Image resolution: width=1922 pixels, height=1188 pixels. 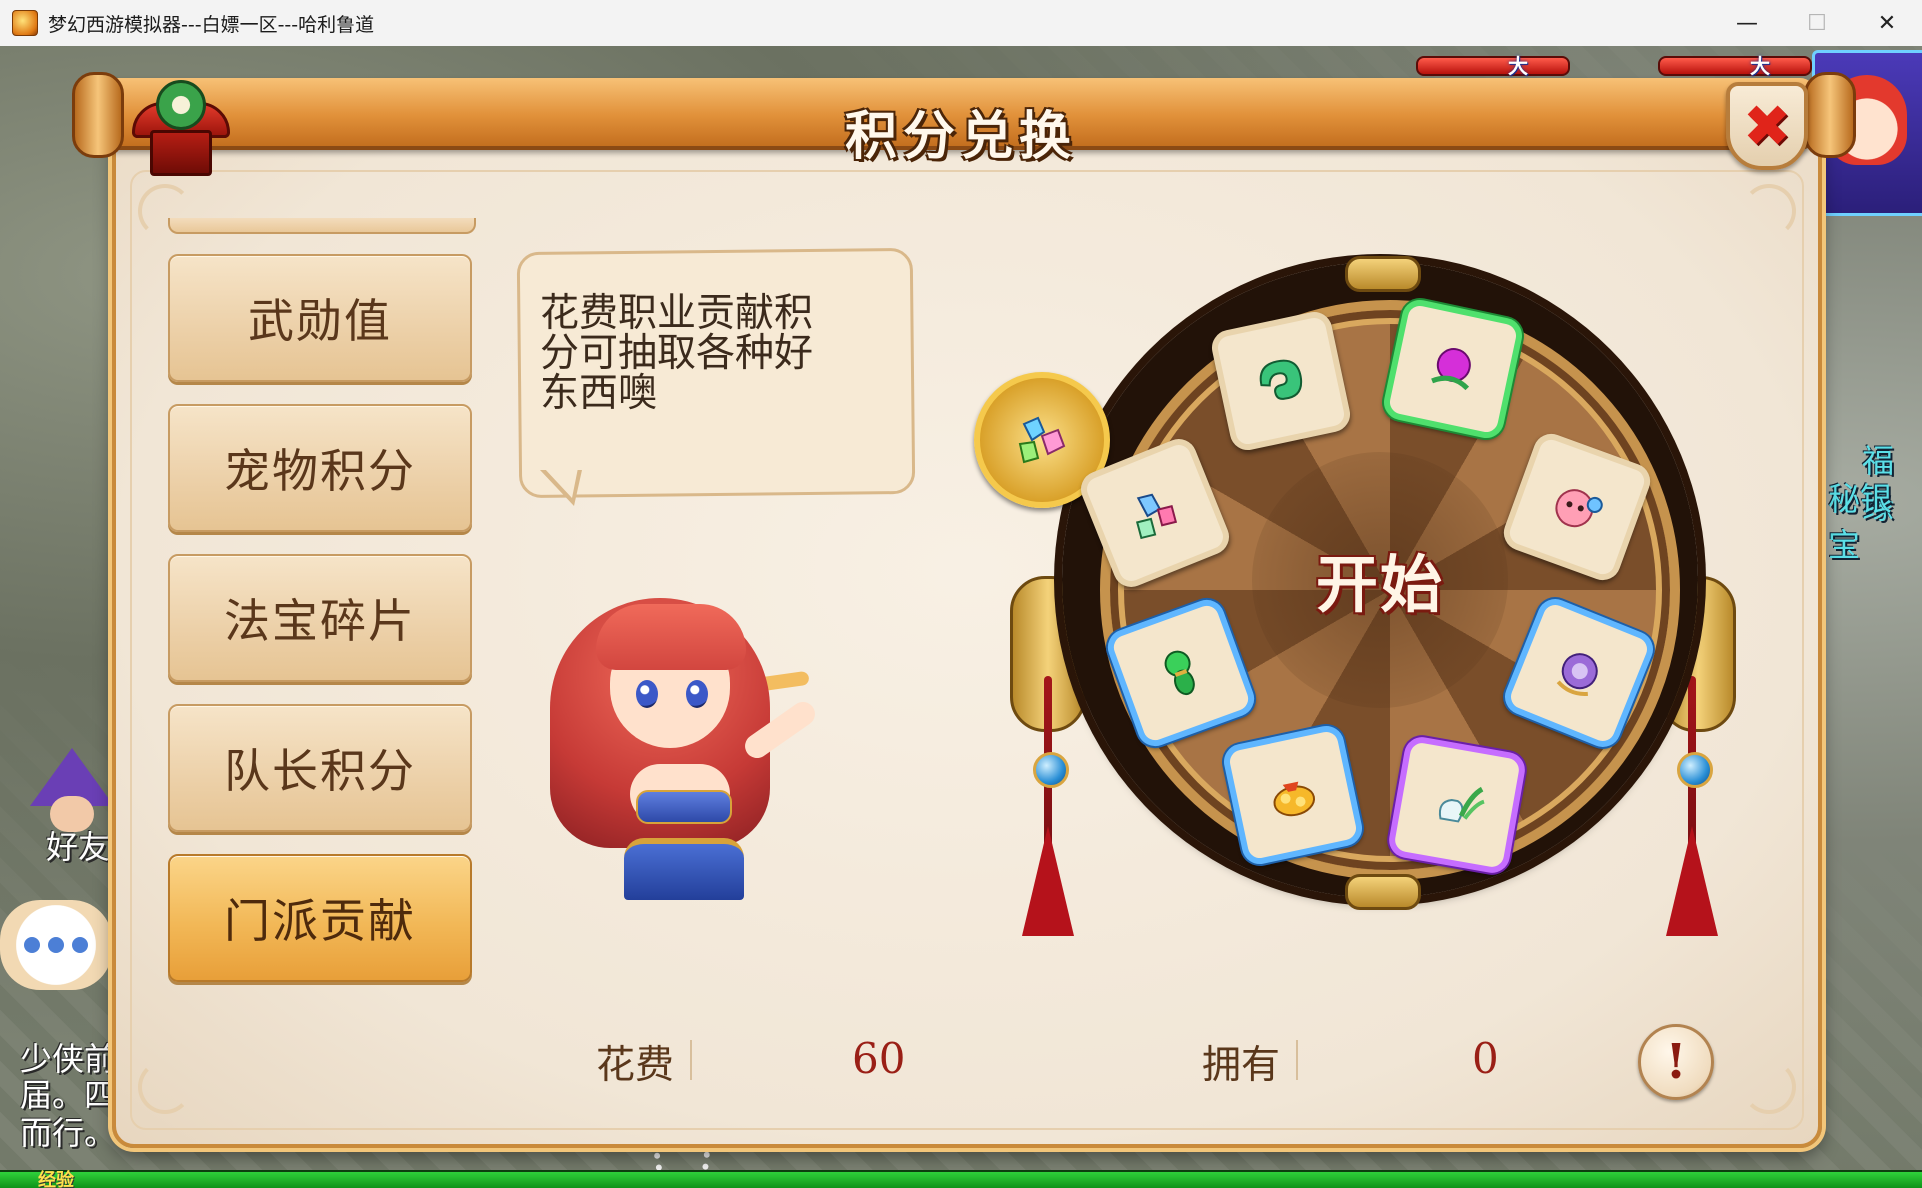 I want to click on info-button: !, so click(x=1676, y=1062).